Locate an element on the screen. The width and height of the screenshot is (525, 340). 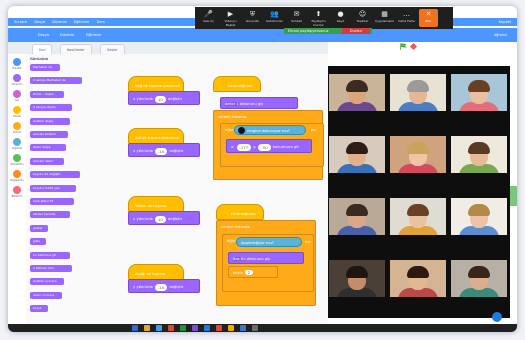
stop-icon is located at coordinates (413, 46).